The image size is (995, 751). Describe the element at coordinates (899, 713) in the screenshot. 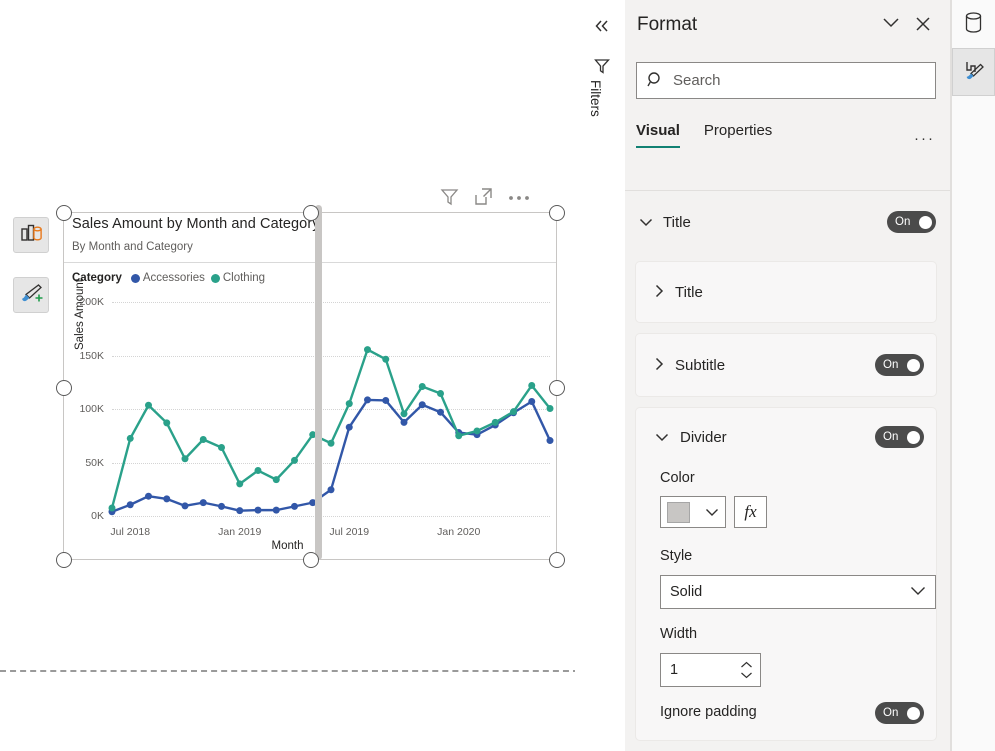

I see `ignore-padding-toggle: On` at that location.